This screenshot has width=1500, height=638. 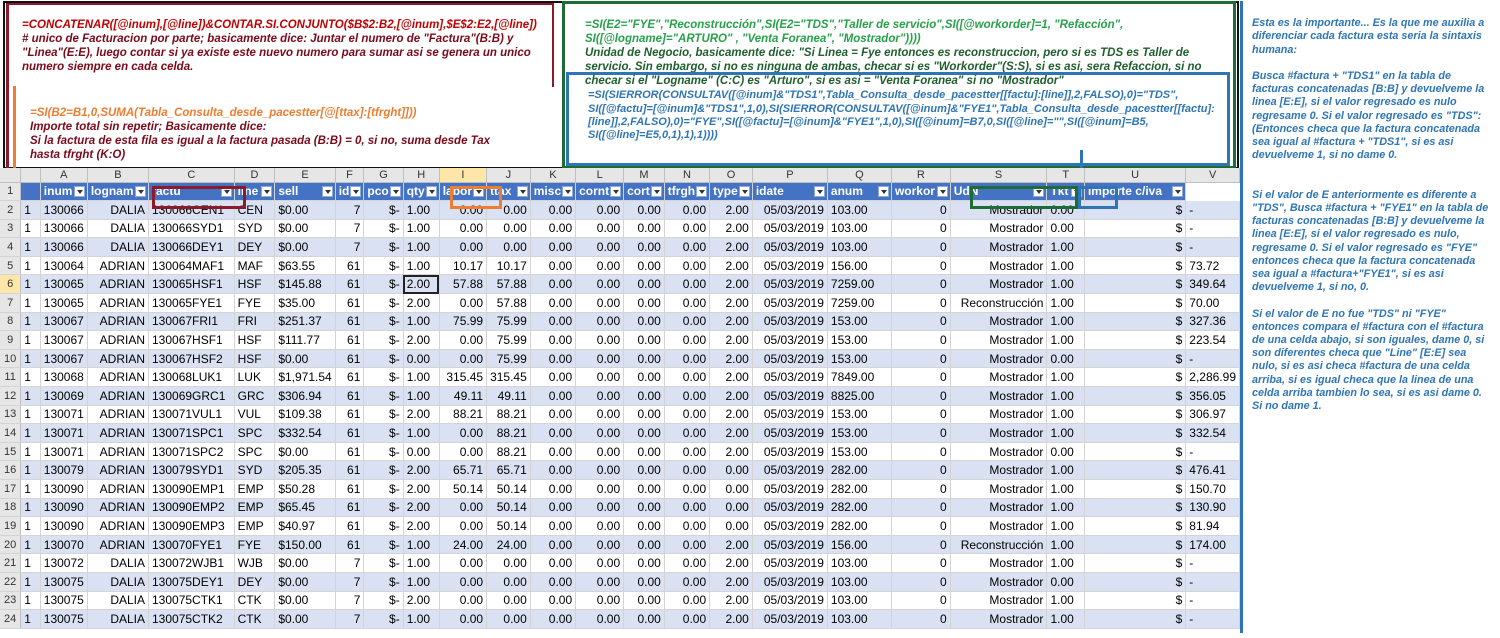 I want to click on cell: 156.00, so click(x=859, y=545).